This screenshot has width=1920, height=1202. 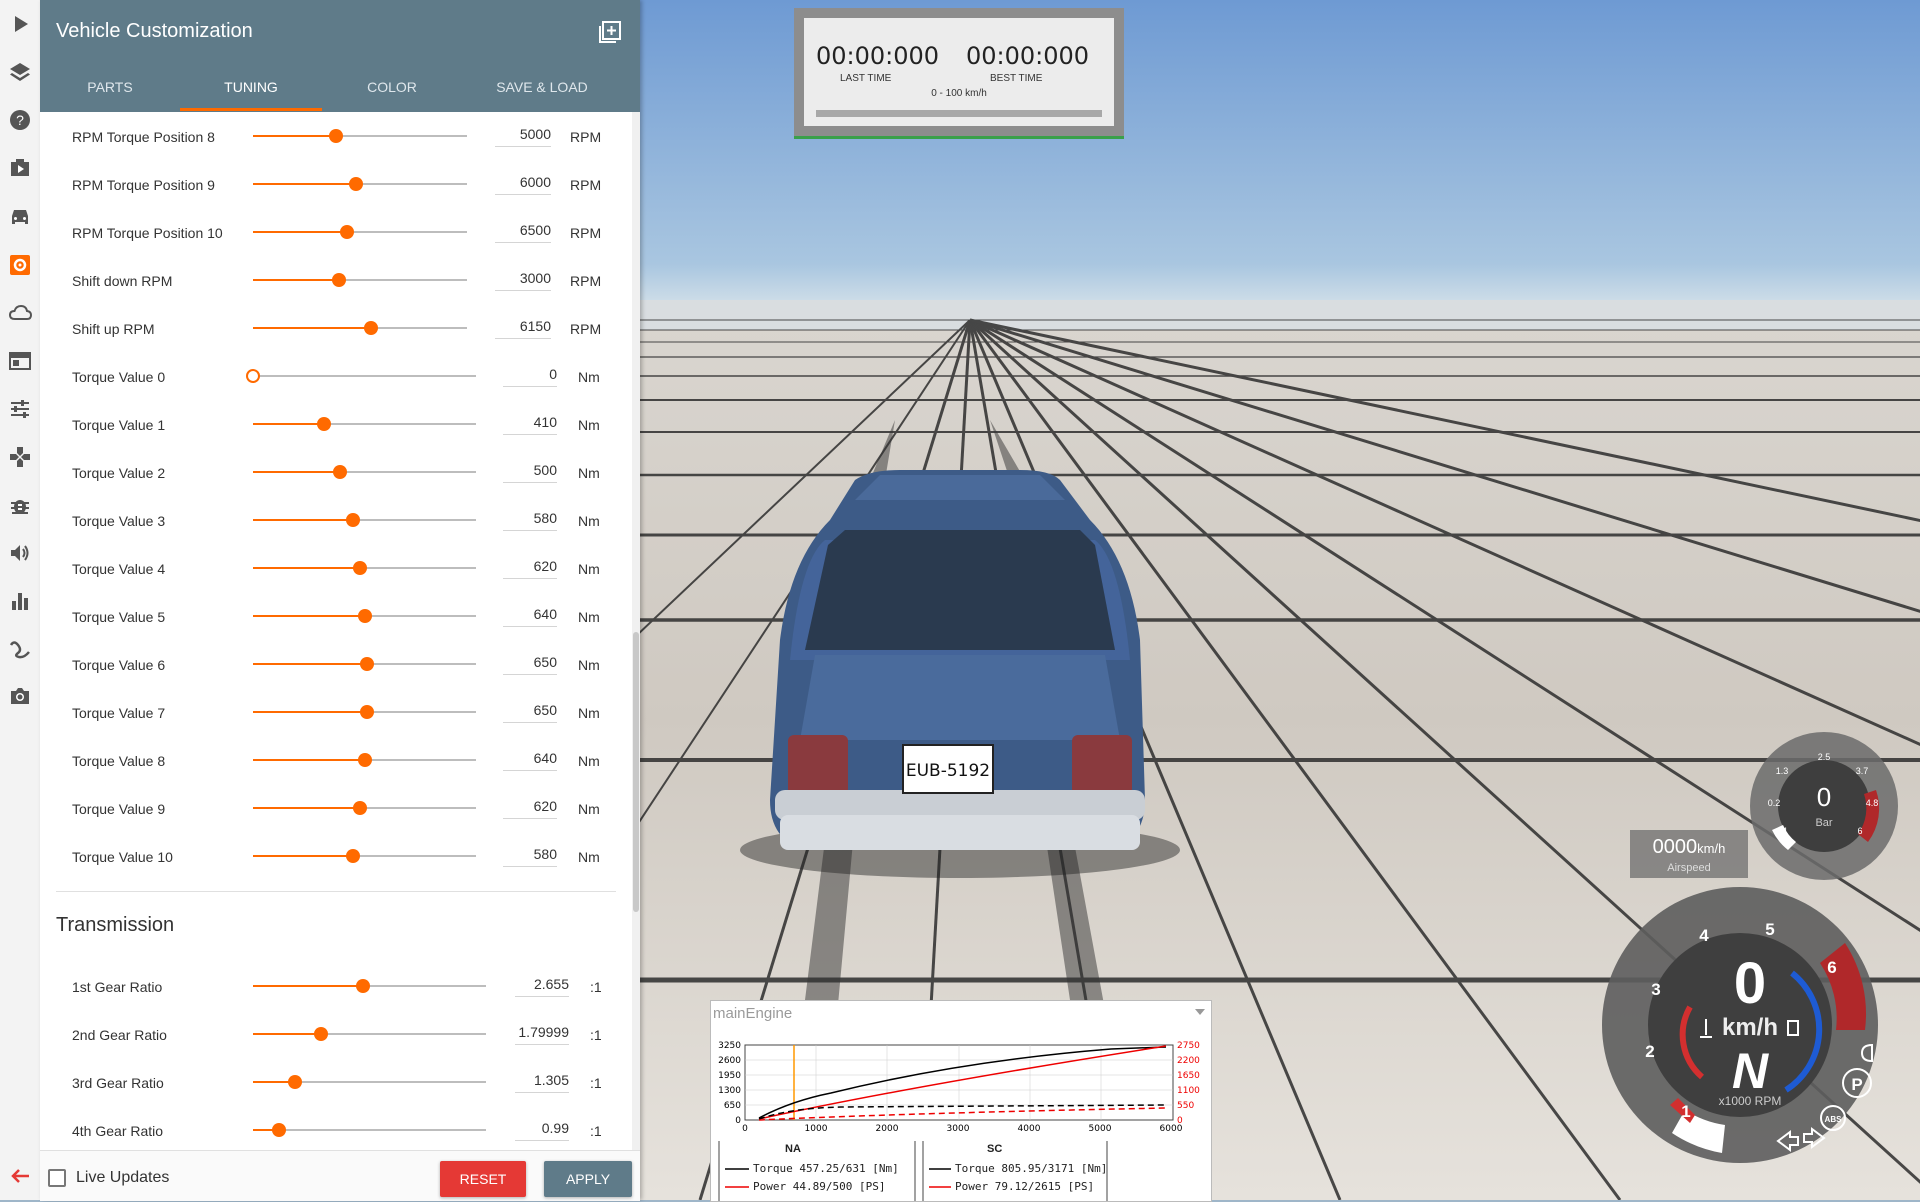 What do you see at coordinates (20, 24) in the screenshot?
I see `play-icon` at bounding box center [20, 24].